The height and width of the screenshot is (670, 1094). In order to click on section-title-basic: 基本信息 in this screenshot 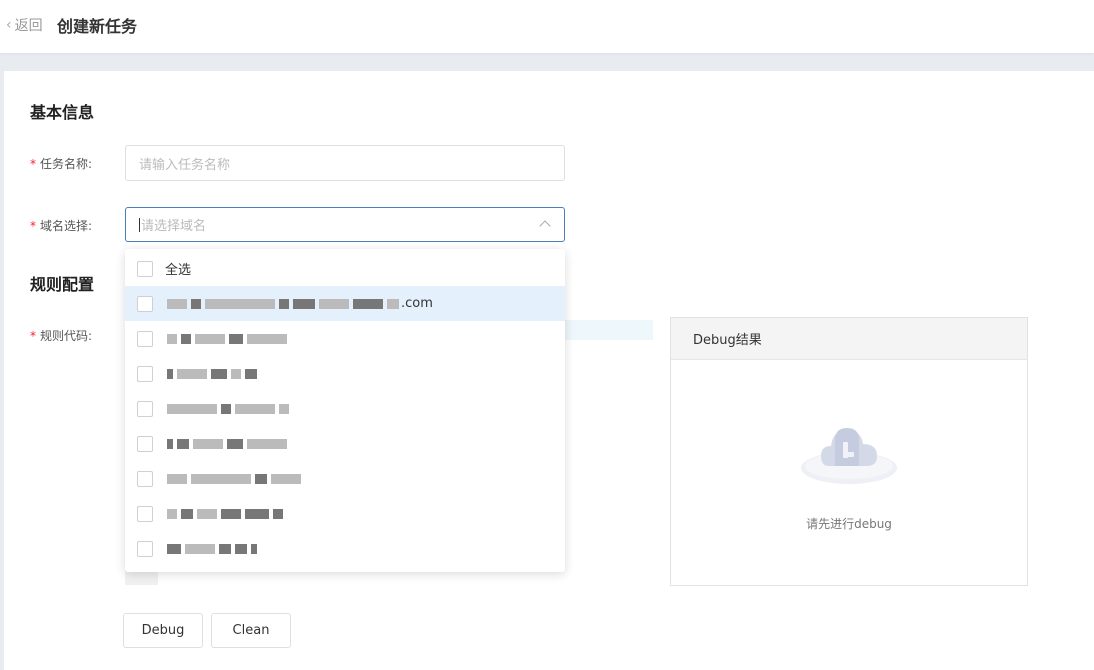, I will do `click(62, 112)`.